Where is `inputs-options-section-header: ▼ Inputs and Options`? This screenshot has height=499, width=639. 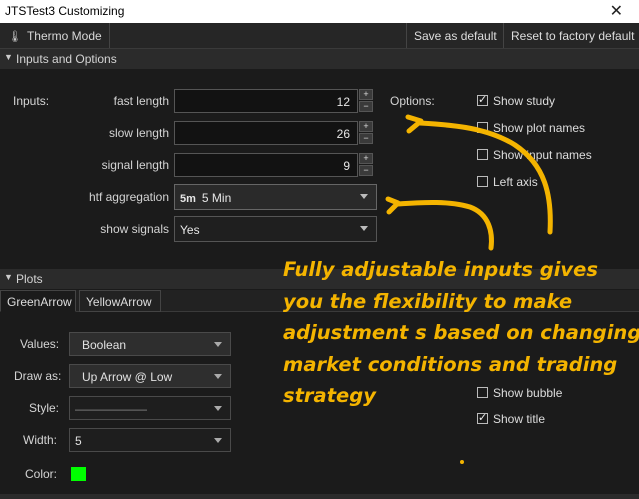 inputs-options-section-header: ▼ Inputs and Options is located at coordinates (319, 59).